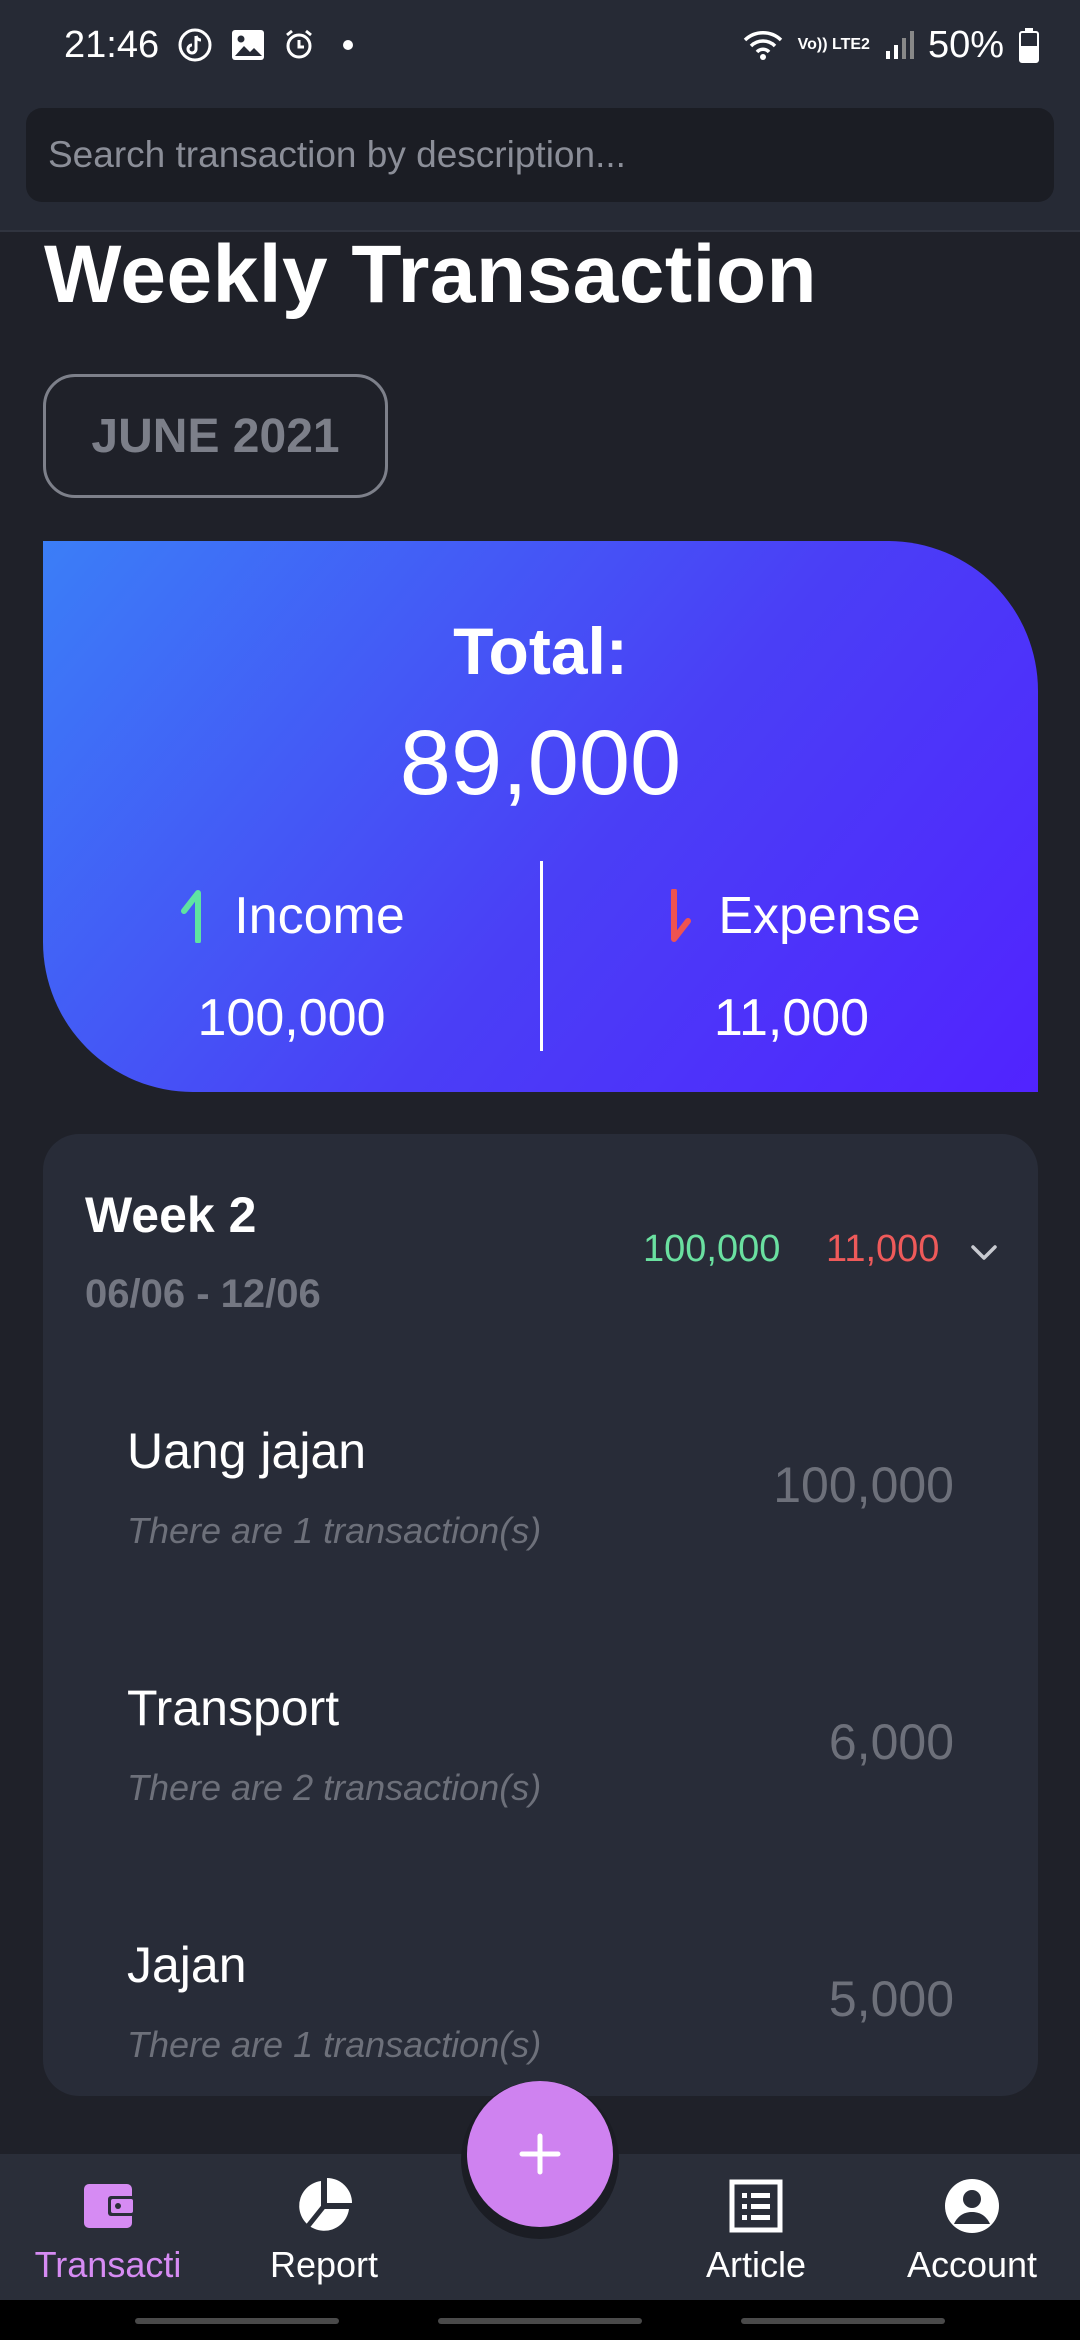 Image resolution: width=1080 pixels, height=2340 pixels. I want to click on total-value: 89,000, so click(540, 763).